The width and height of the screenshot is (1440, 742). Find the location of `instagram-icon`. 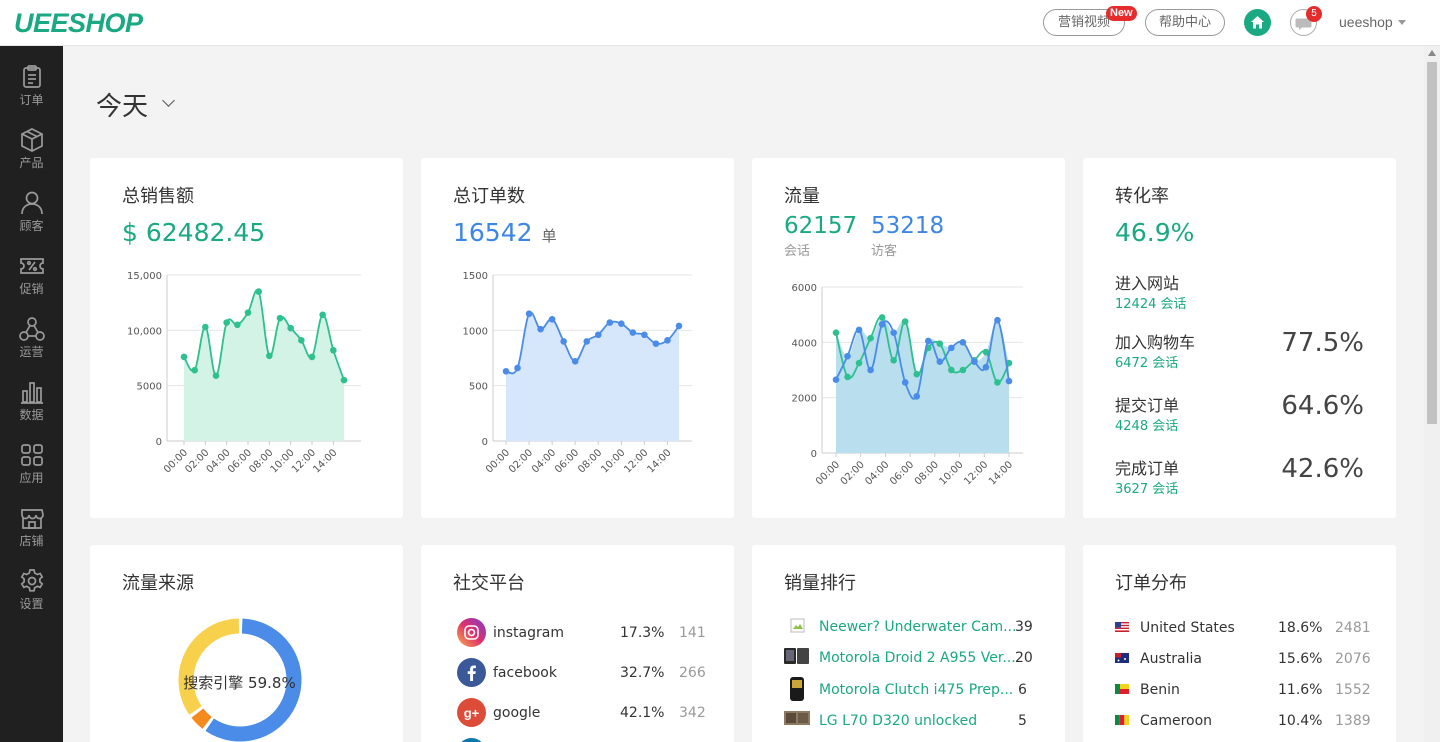

instagram-icon is located at coordinates (471, 632).